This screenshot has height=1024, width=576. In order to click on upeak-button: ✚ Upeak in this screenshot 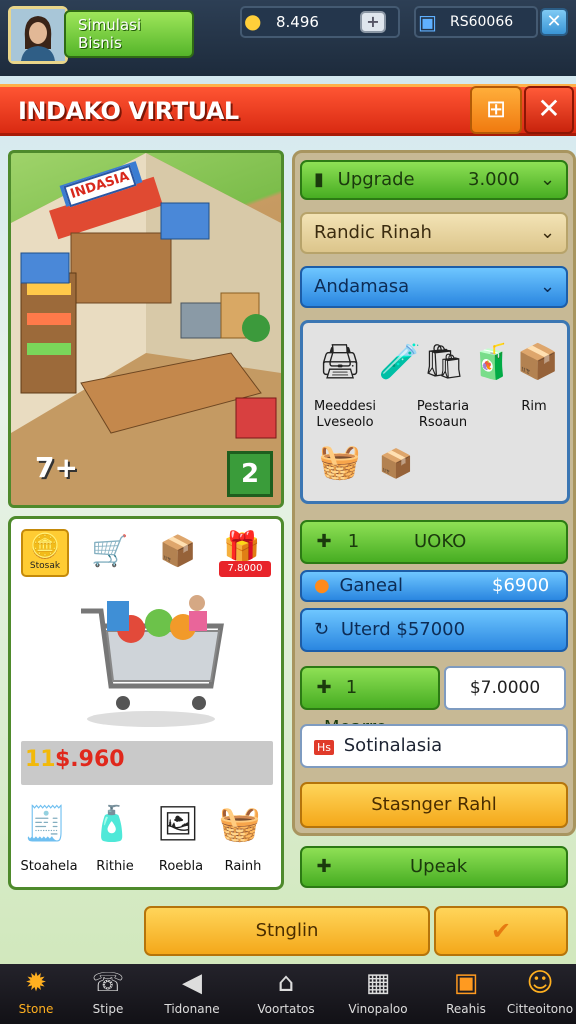, I will do `click(434, 867)`.